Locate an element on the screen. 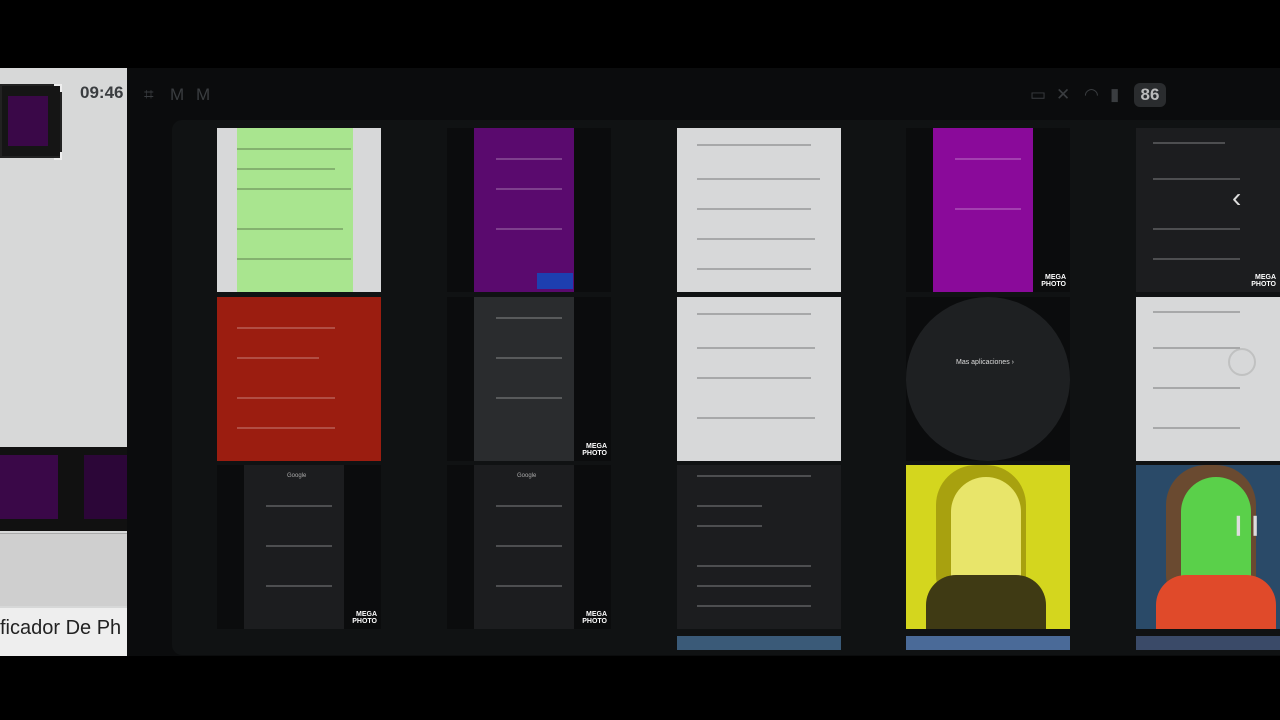 The height and width of the screenshot is (720, 1280). cast-icon: ▭ is located at coordinates (1038, 94).